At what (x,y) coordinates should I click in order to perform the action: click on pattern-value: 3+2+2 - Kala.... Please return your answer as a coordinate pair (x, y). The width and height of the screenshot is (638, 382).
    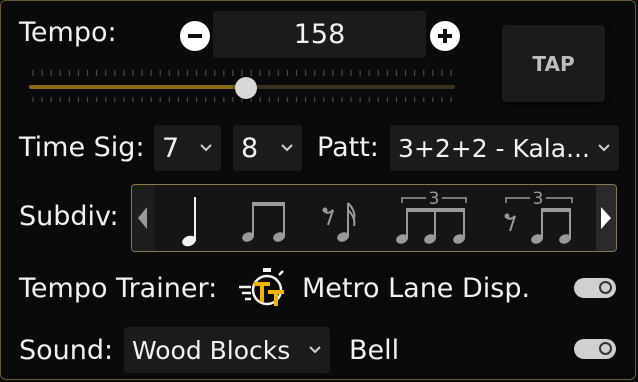
    Looking at the image, I should click on (494, 148).